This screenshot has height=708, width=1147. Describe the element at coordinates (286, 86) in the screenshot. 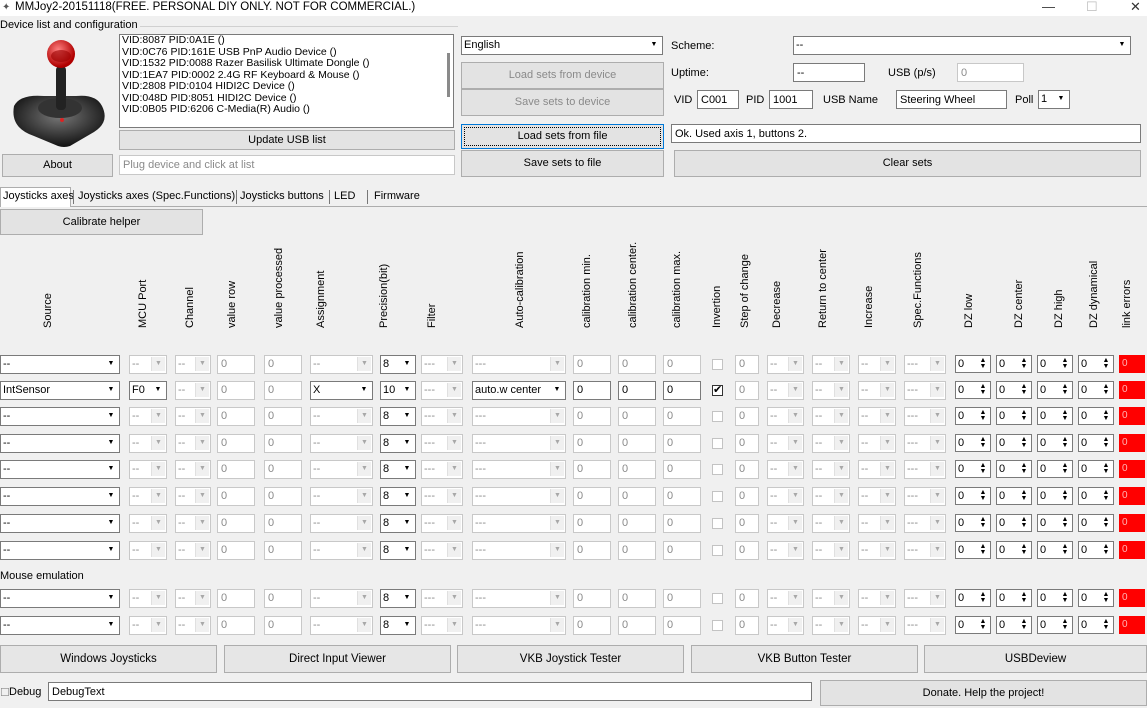

I see `device-list-item: VID:2808 PID:0104 HIDI2C Device ()` at that location.